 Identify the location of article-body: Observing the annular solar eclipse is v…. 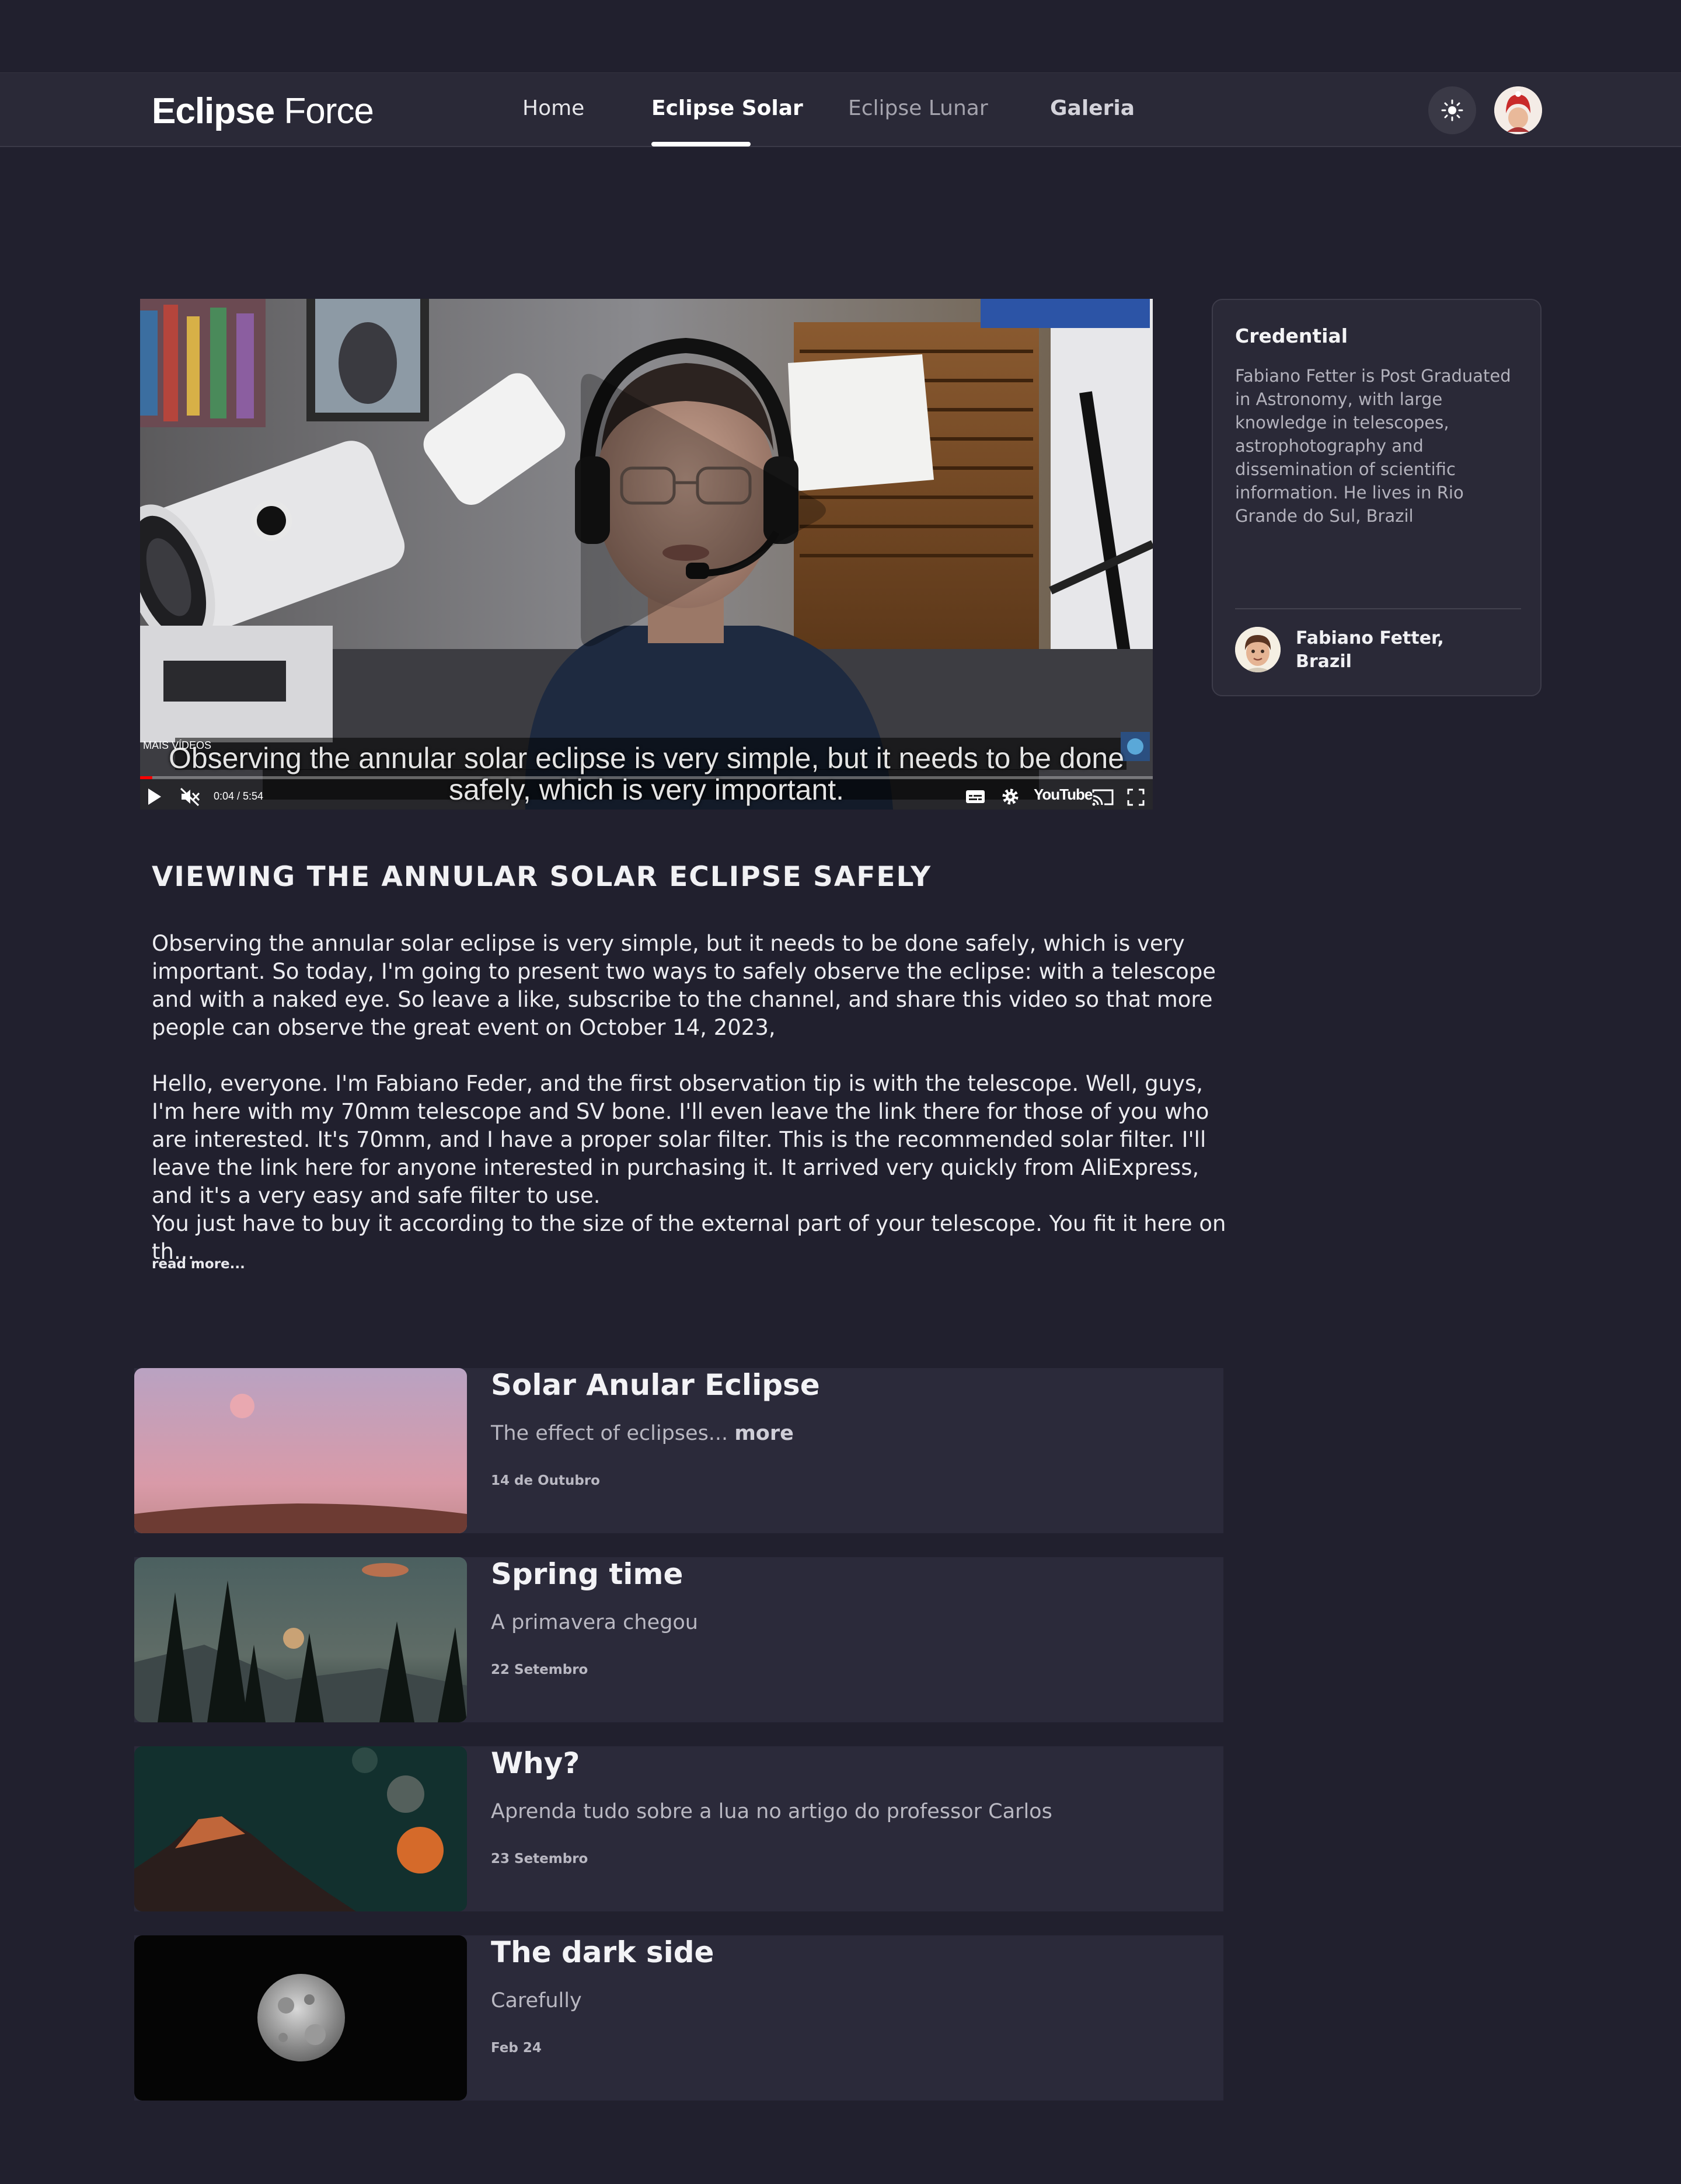
(694, 1098).